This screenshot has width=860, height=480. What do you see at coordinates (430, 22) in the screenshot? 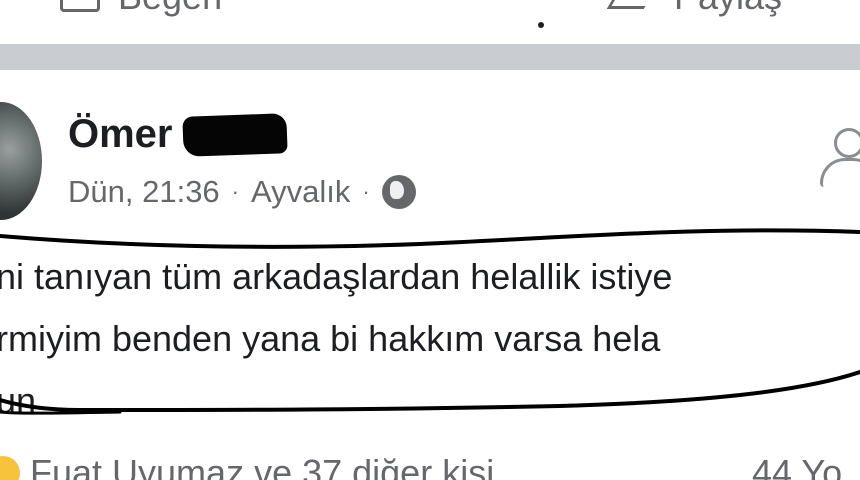
I see `previous-post-actions: Beğen Paylaş` at bounding box center [430, 22].